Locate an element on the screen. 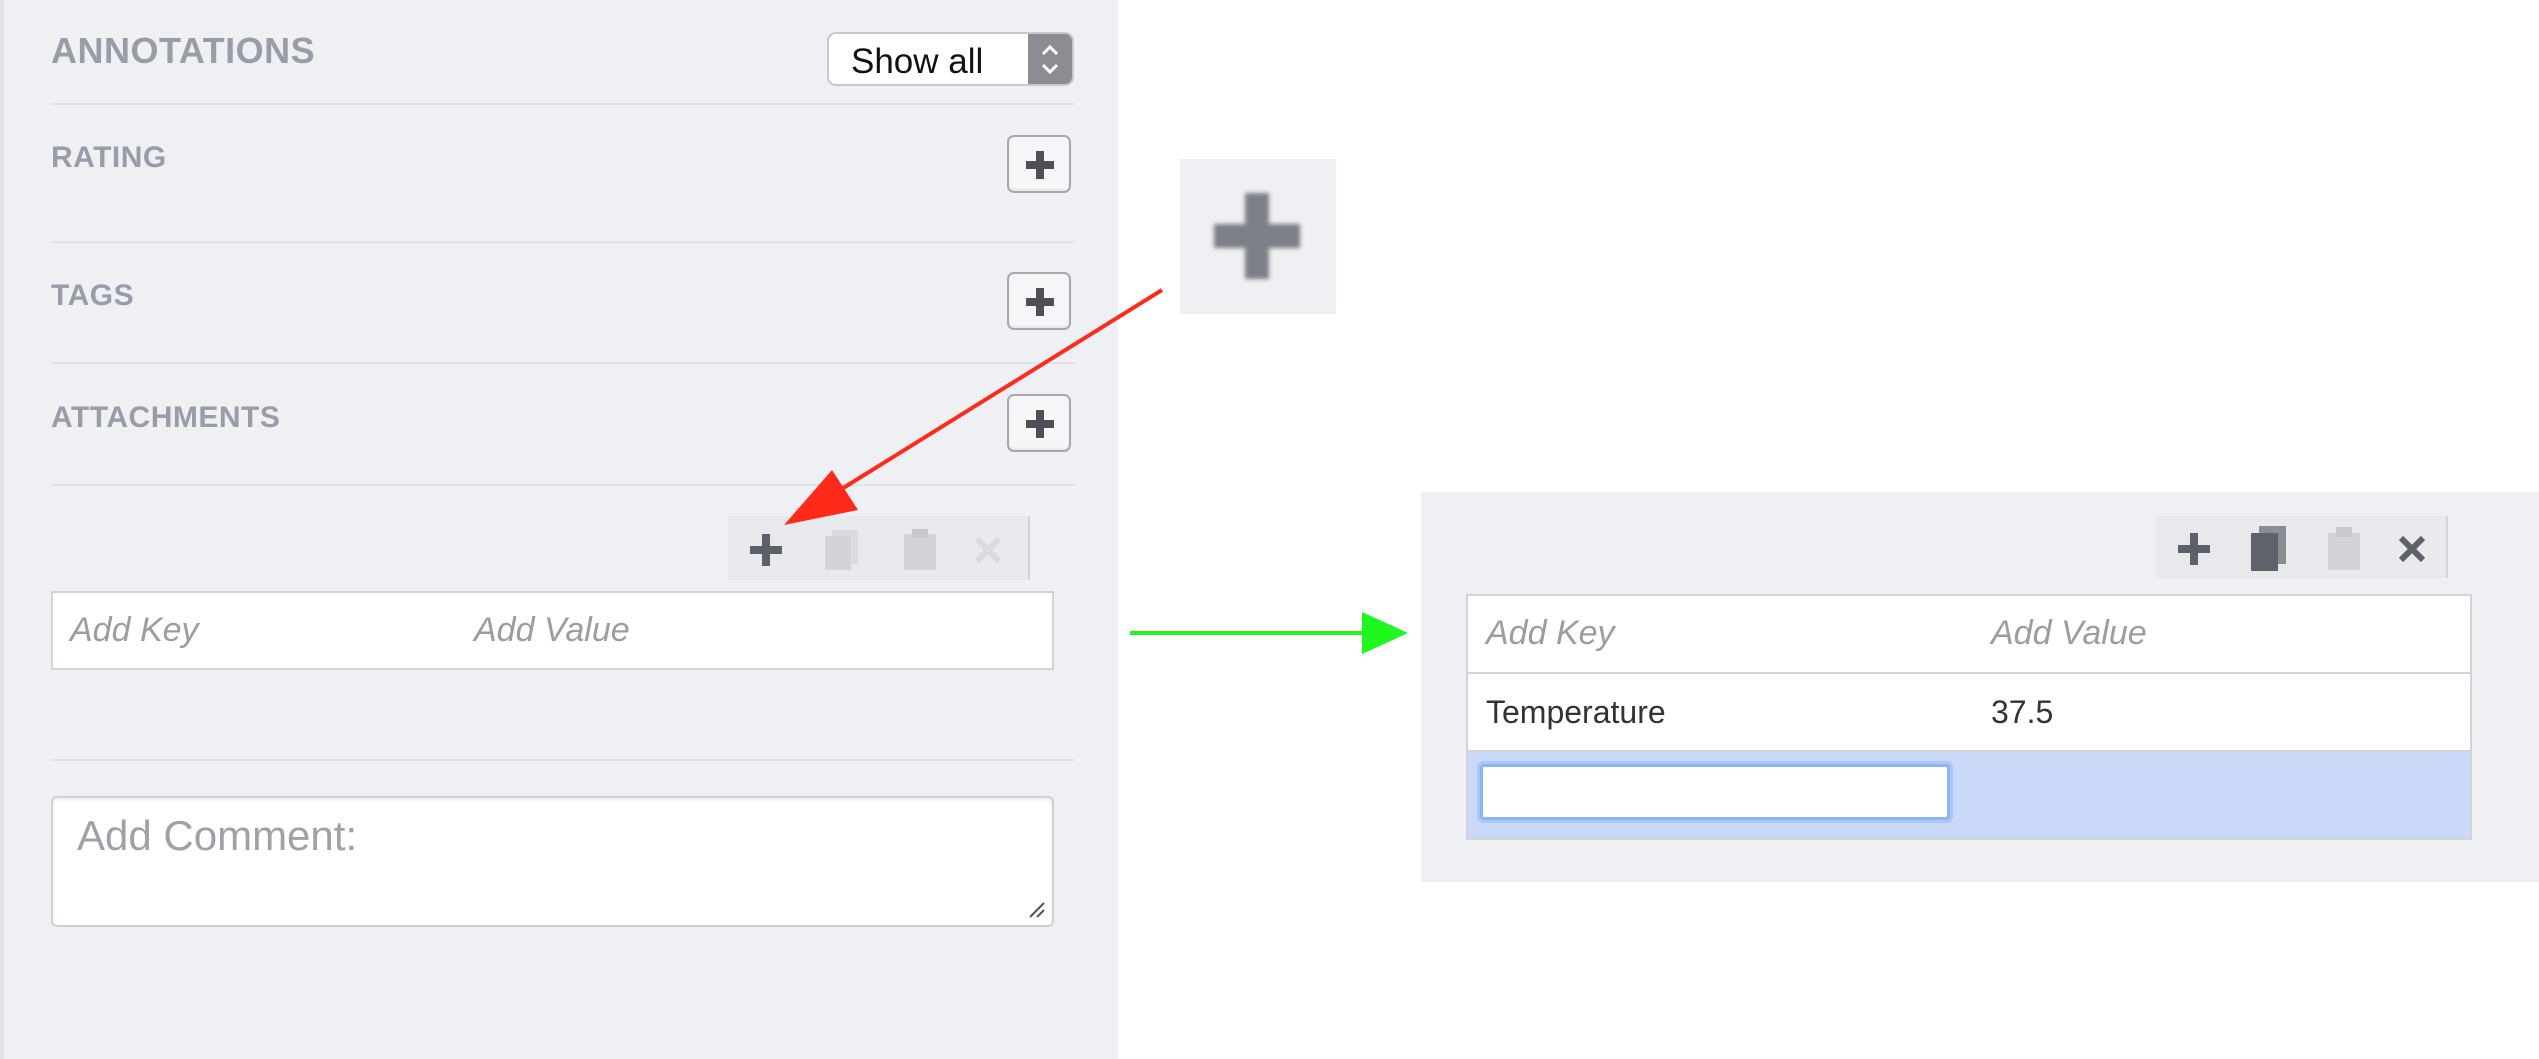 Image resolution: width=2539 pixels, height=1059 pixels. table-row-selected is located at coordinates (1969, 795).